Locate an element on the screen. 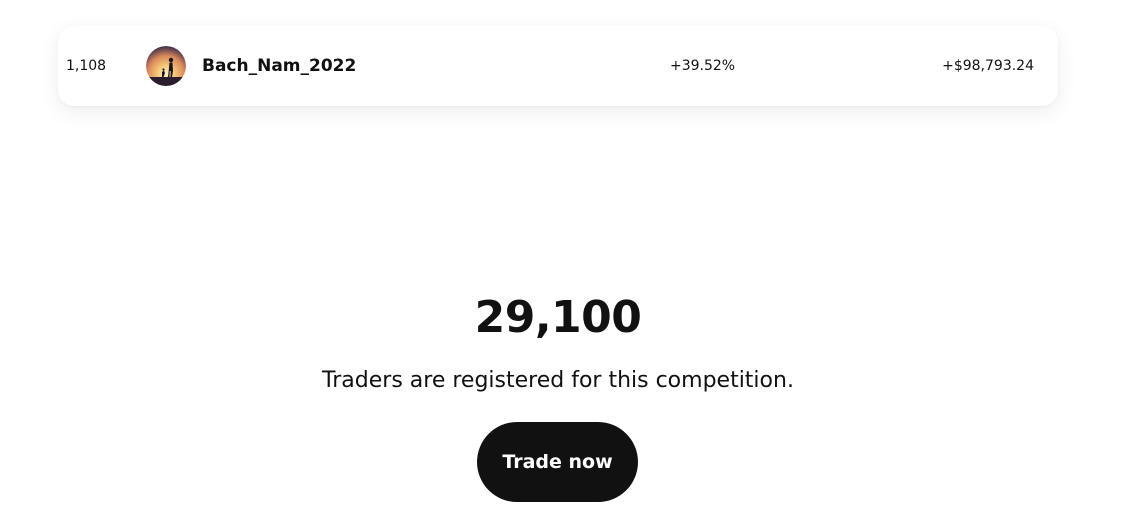 Image resolution: width=1140 pixels, height=515 pixels. sunset-silhouette-avatar-icon is located at coordinates (166, 66).